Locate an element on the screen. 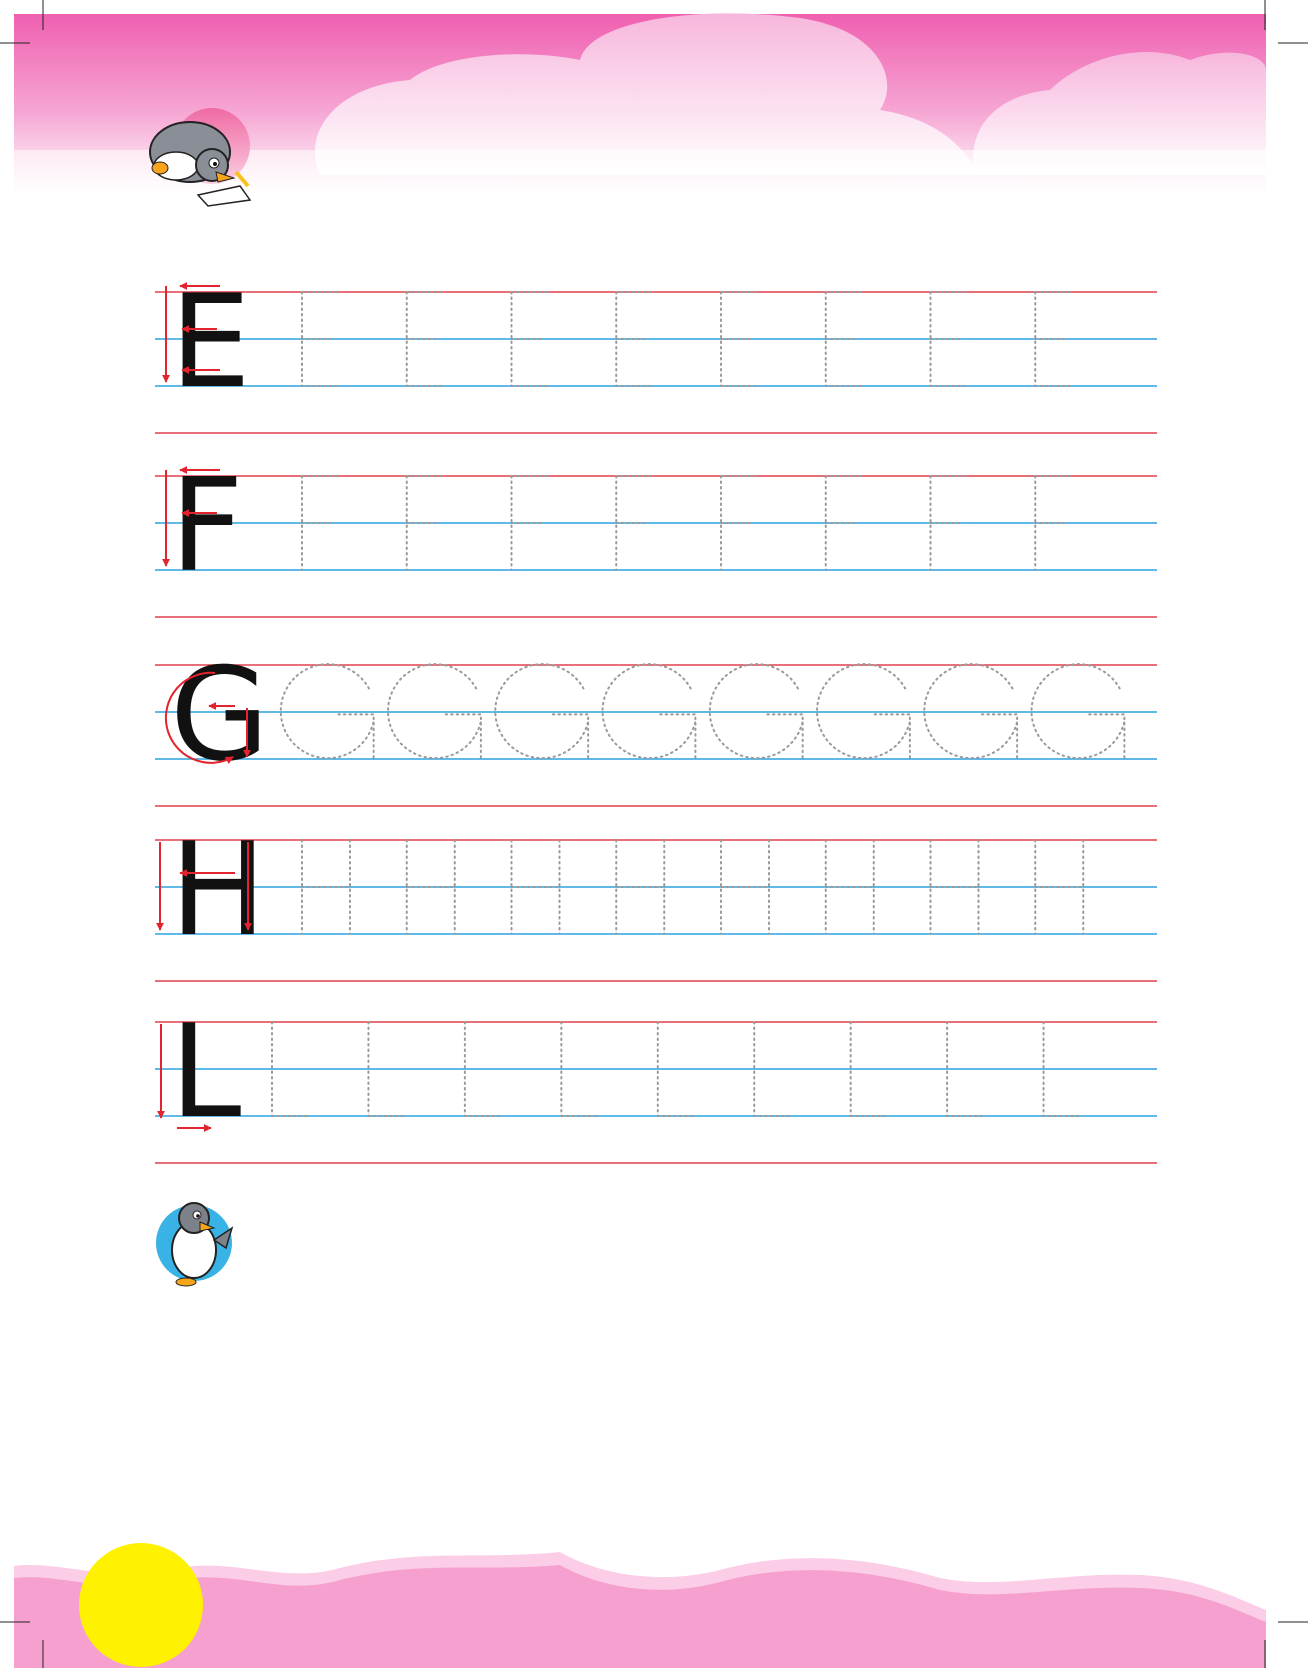 This screenshot has width=1308, height=1668. row-G: G is located at coordinates (656, 724).